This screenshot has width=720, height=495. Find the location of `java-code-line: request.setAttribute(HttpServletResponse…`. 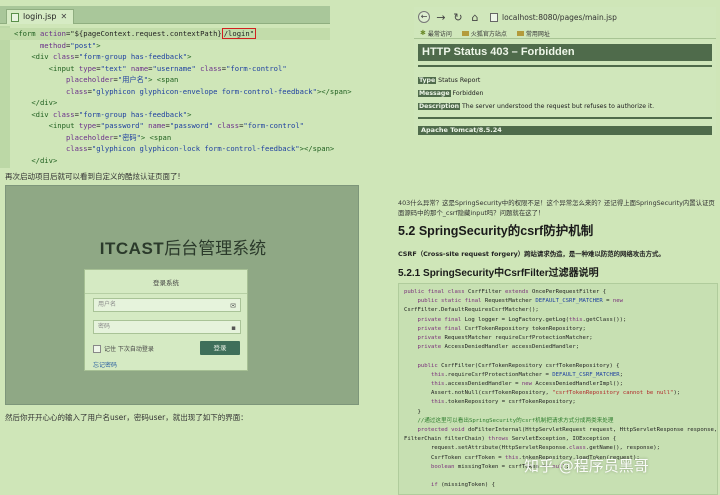

java-code-line: request.setAttribute(HttpServletResponse… is located at coordinates (532, 448).